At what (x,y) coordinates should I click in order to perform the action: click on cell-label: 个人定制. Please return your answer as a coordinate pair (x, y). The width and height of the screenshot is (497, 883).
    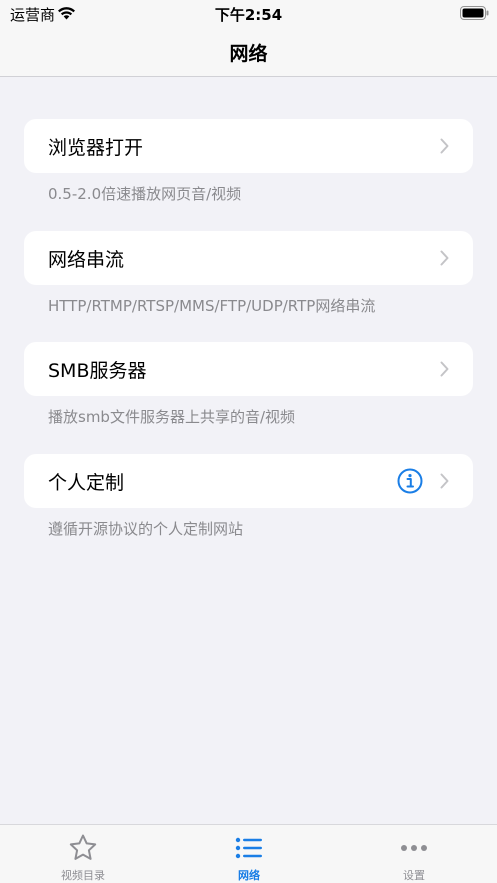
    Looking at the image, I should click on (86, 483).